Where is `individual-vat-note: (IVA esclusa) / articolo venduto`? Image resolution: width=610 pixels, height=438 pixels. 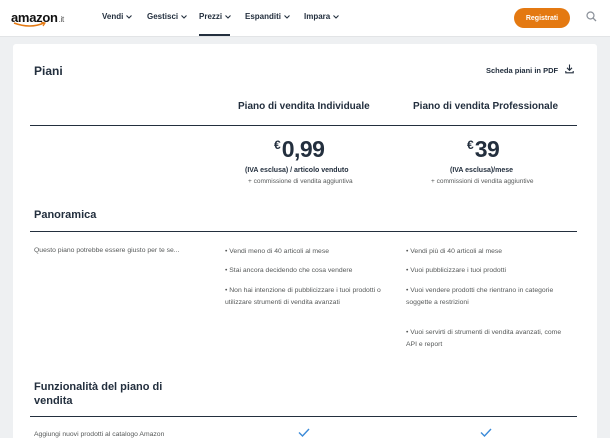 individual-vat-note: (IVA esclusa) / articolo venduto is located at coordinates (297, 170).